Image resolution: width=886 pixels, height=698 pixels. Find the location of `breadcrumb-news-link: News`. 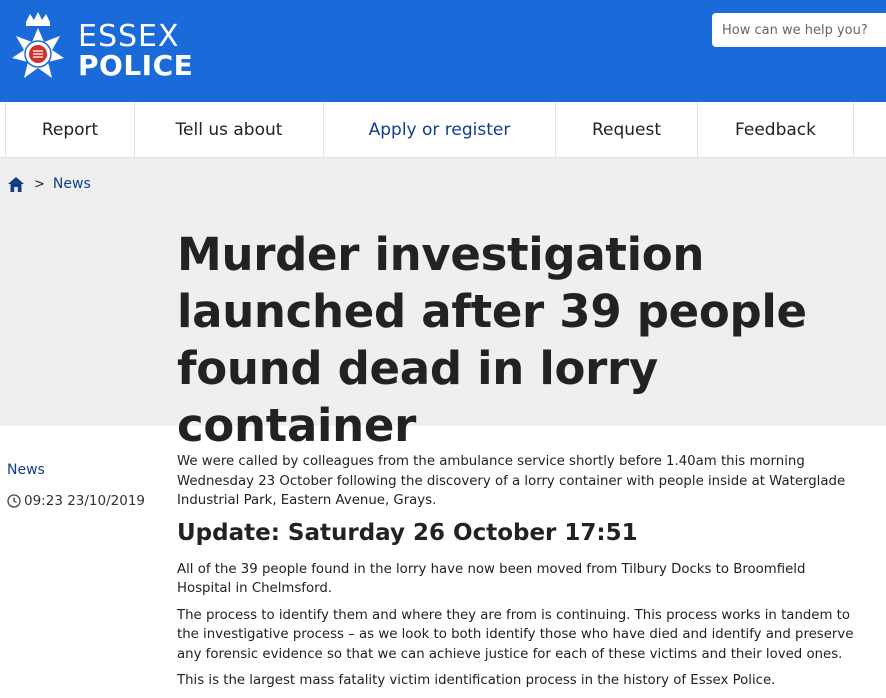

breadcrumb-news-link: News is located at coordinates (72, 184).